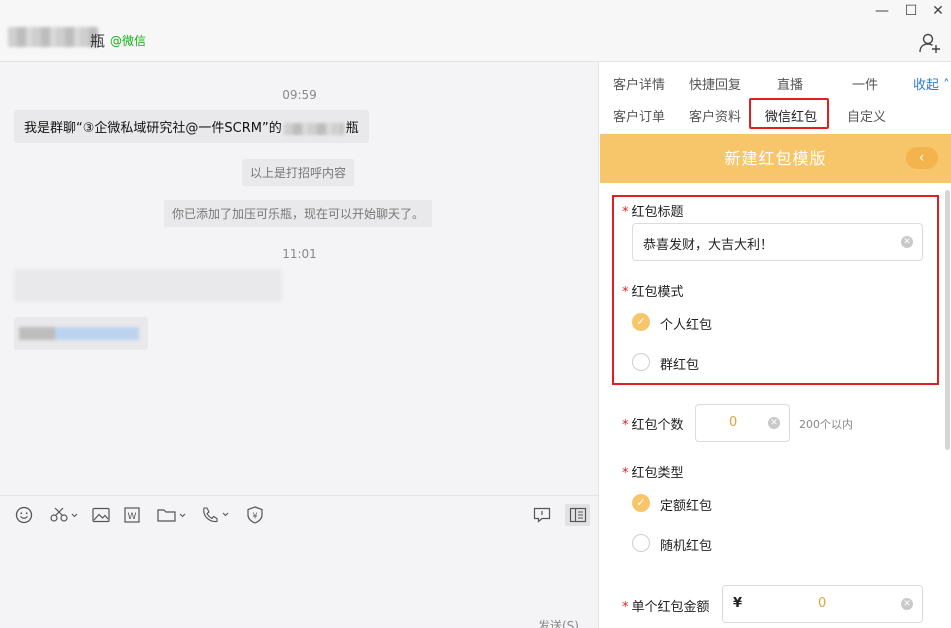 The height and width of the screenshot is (628, 951). I want to click on tab-quick-reply: 快捷回复, so click(715, 83).